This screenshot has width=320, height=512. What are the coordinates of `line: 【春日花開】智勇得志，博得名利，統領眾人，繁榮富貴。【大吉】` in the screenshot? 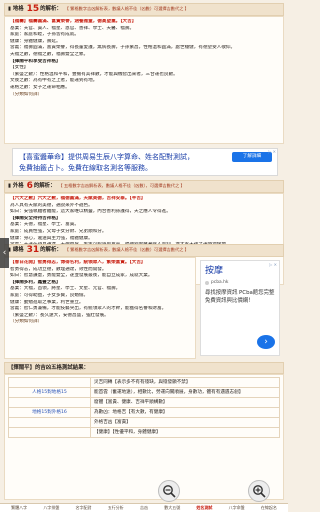 It's located at (78, 262).